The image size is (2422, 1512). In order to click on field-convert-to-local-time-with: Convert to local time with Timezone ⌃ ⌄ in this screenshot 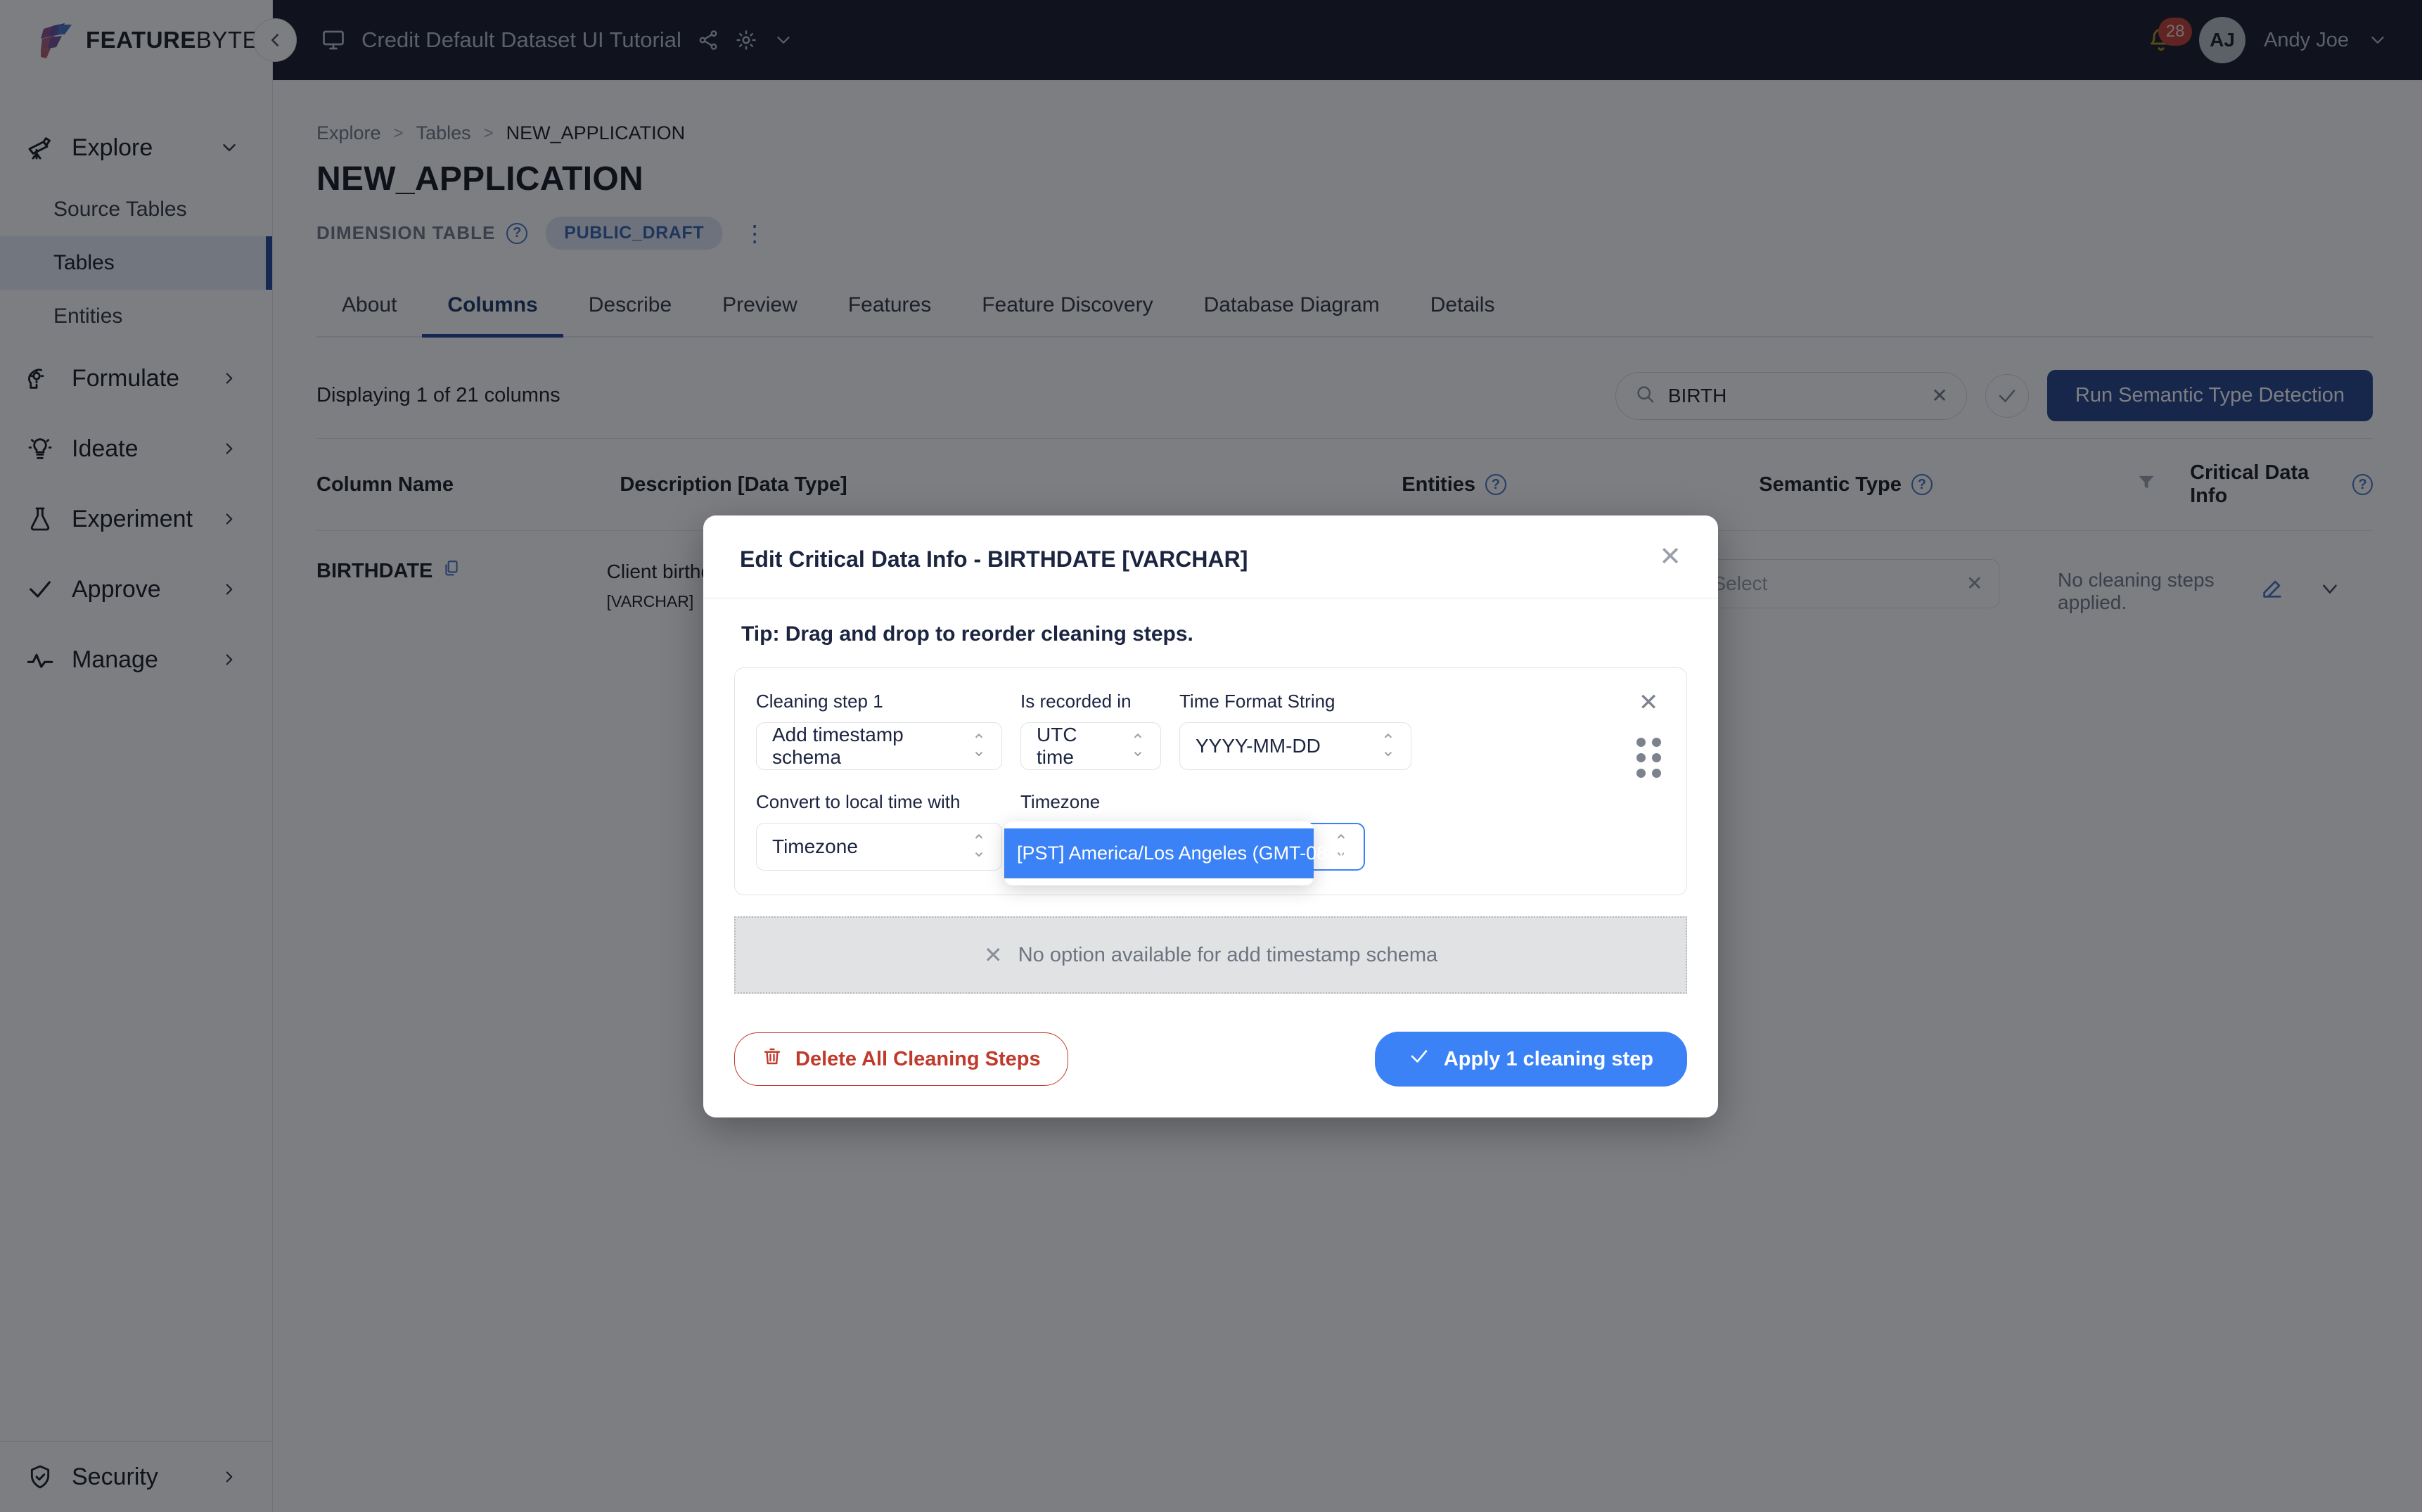, I will do `click(879, 831)`.